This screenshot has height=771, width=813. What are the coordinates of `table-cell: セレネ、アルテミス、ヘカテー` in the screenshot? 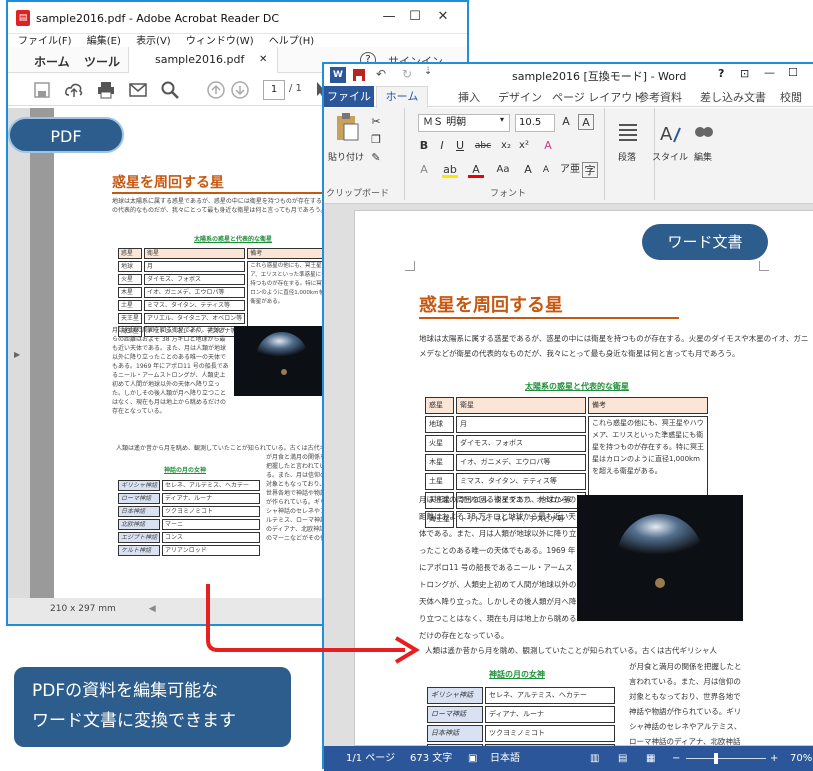 It's located at (550, 695).